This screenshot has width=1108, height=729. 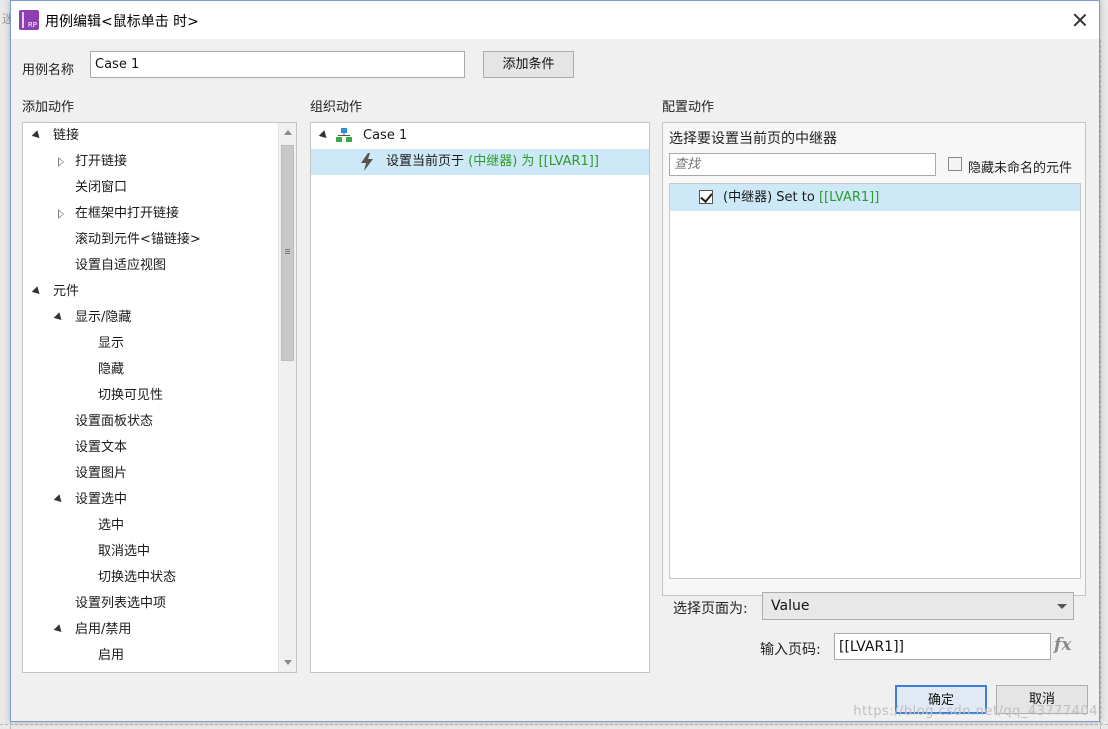 I want to click on tree-item-label: 滚动到元件<锚链接>, so click(x=138, y=239).